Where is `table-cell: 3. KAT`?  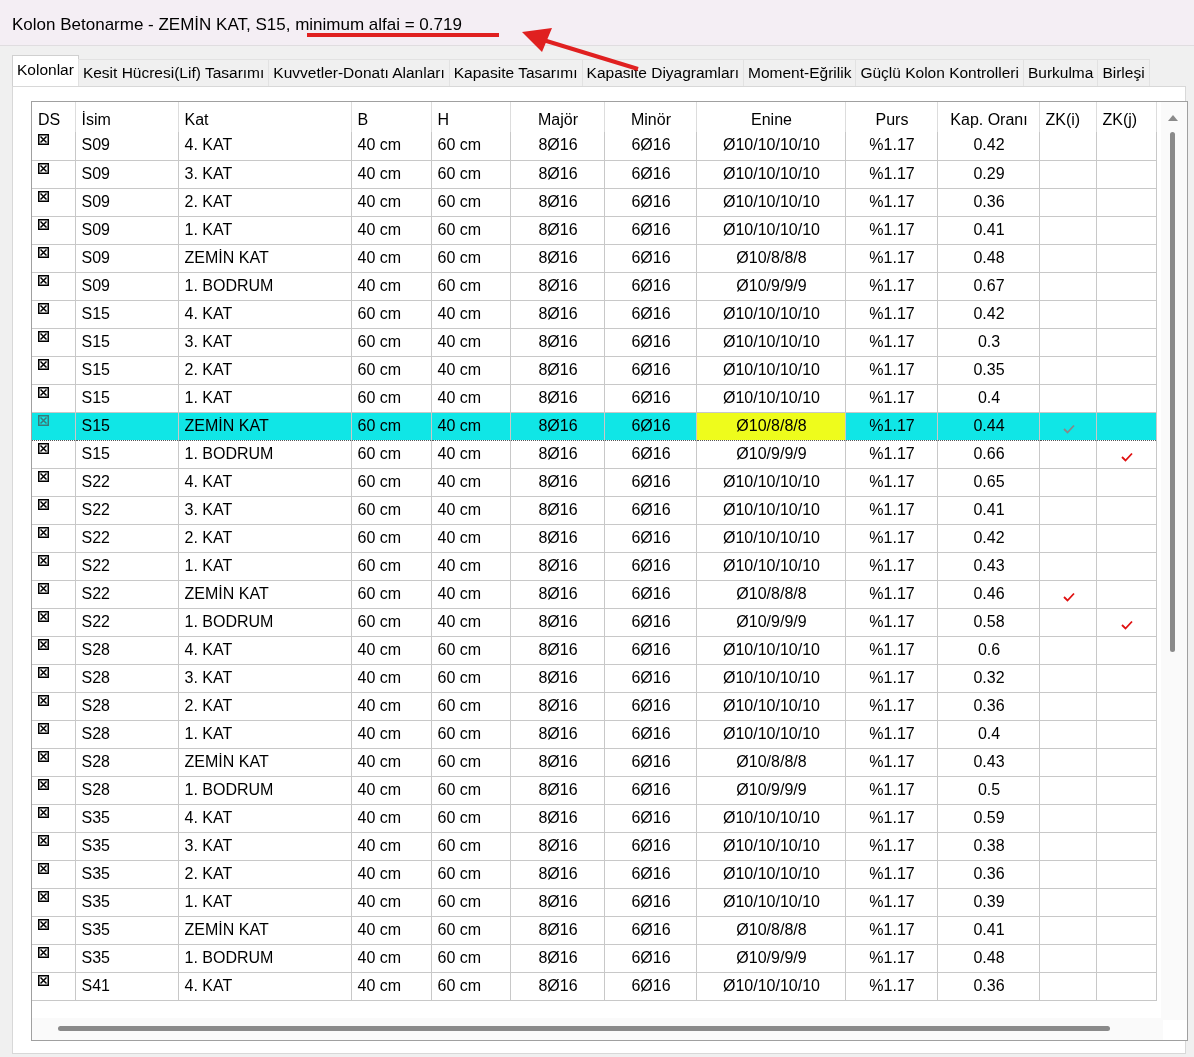
table-cell: 3. KAT is located at coordinates (264, 174).